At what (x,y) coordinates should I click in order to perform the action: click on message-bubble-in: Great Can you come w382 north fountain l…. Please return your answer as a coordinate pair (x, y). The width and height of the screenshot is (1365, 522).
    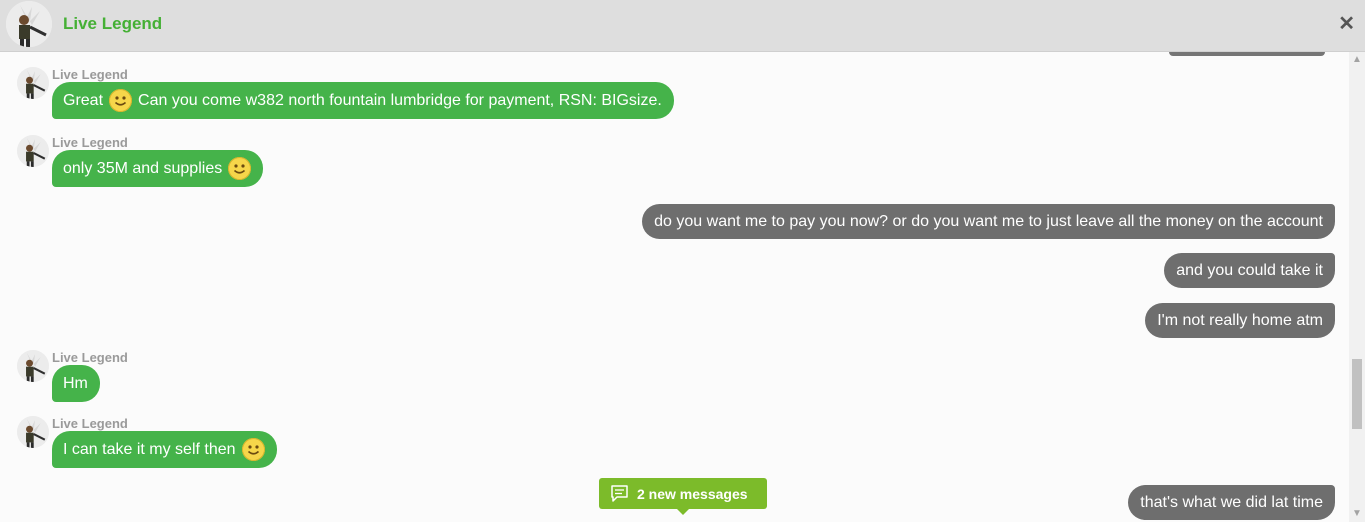
    Looking at the image, I should click on (363, 100).